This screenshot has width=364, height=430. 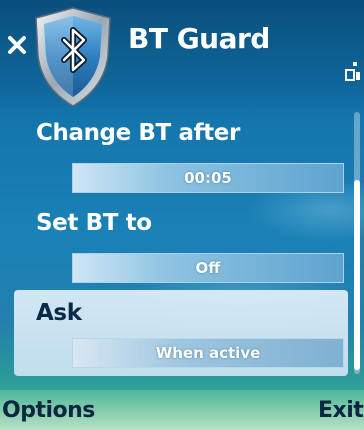 I want to click on setting-label-set-bt-to: Set BT to, so click(x=94, y=223).